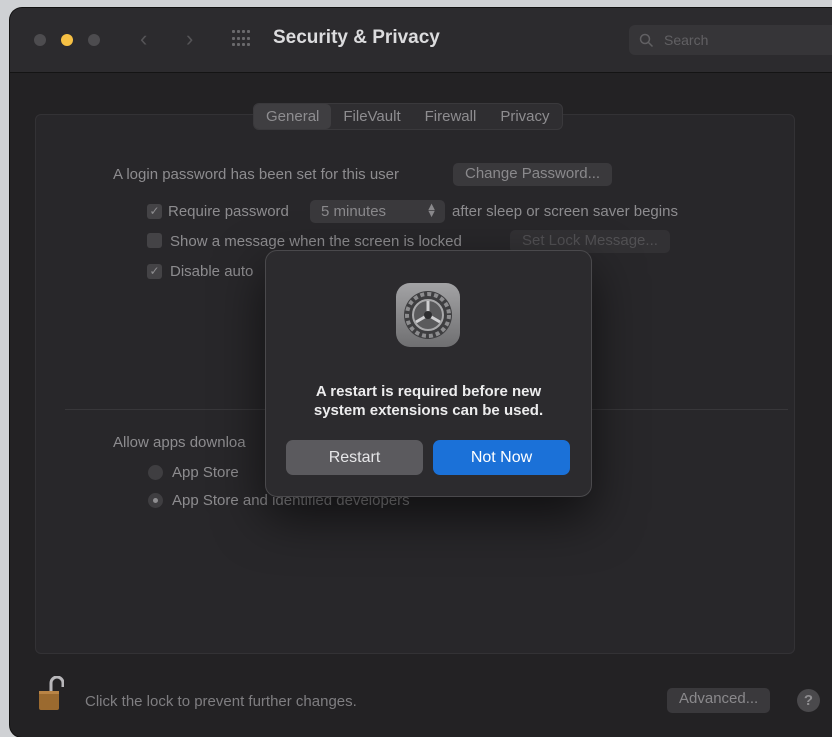  Describe the element at coordinates (155, 500) in the screenshot. I see `radio-app-store-identified` at that location.